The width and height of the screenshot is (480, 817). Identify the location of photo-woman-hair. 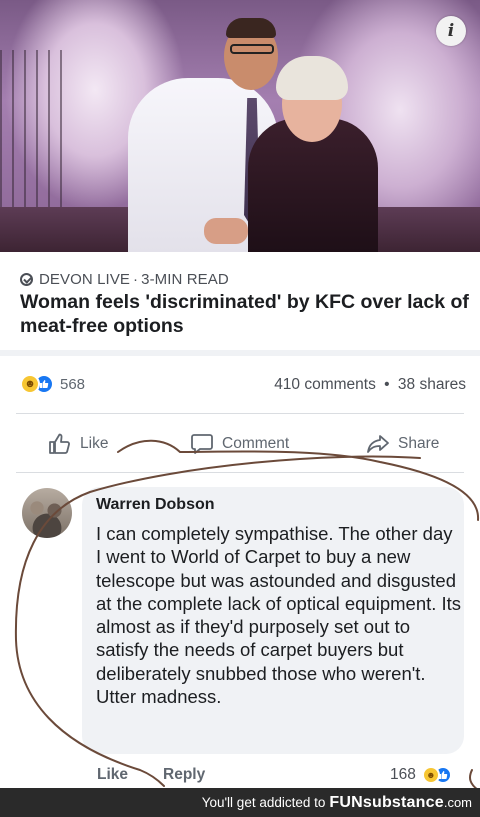
(312, 78).